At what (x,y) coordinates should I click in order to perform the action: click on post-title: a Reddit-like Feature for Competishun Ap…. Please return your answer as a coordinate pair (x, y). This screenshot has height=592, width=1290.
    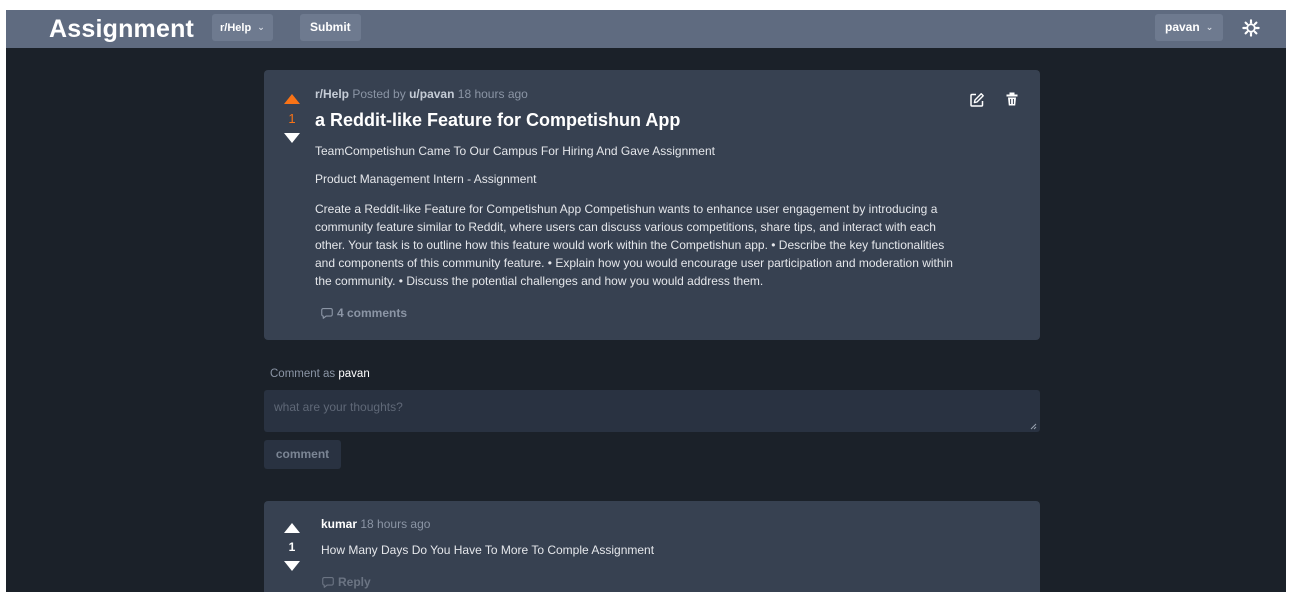
    Looking at the image, I should click on (497, 120).